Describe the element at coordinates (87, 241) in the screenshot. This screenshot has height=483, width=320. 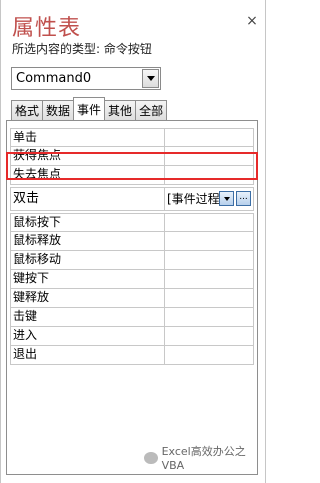
I see `property-name: 鼠标释放` at that location.